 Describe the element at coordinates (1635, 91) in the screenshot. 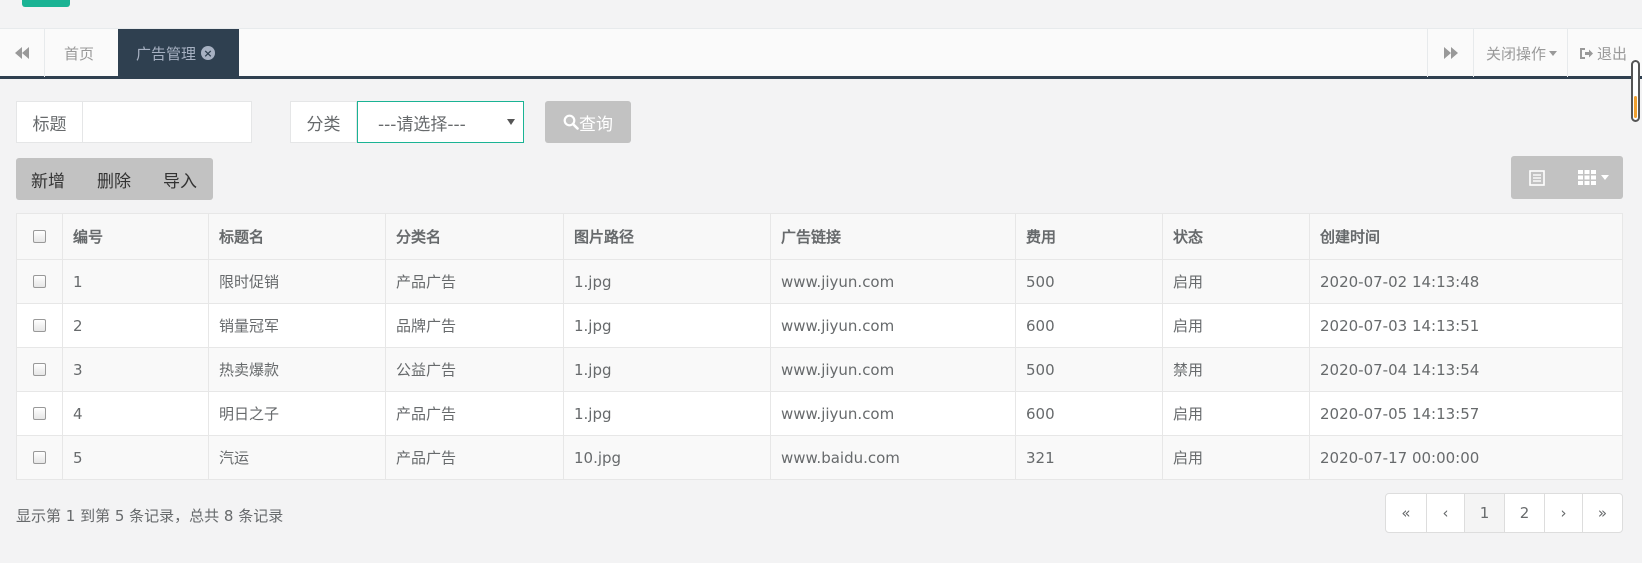

I see `page-scrollbar` at that location.